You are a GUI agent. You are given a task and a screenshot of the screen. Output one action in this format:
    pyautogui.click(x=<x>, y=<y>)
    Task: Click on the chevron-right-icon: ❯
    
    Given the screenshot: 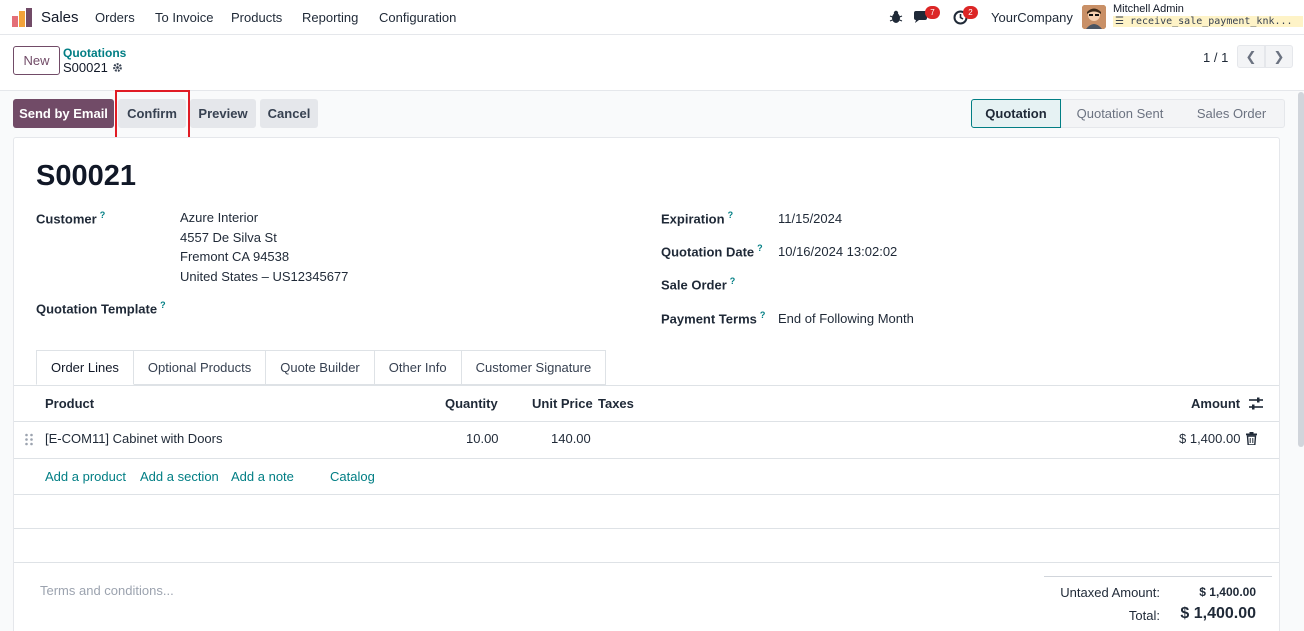 What is the action you would take?
    pyautogui.click(x=1279, y=56)
    